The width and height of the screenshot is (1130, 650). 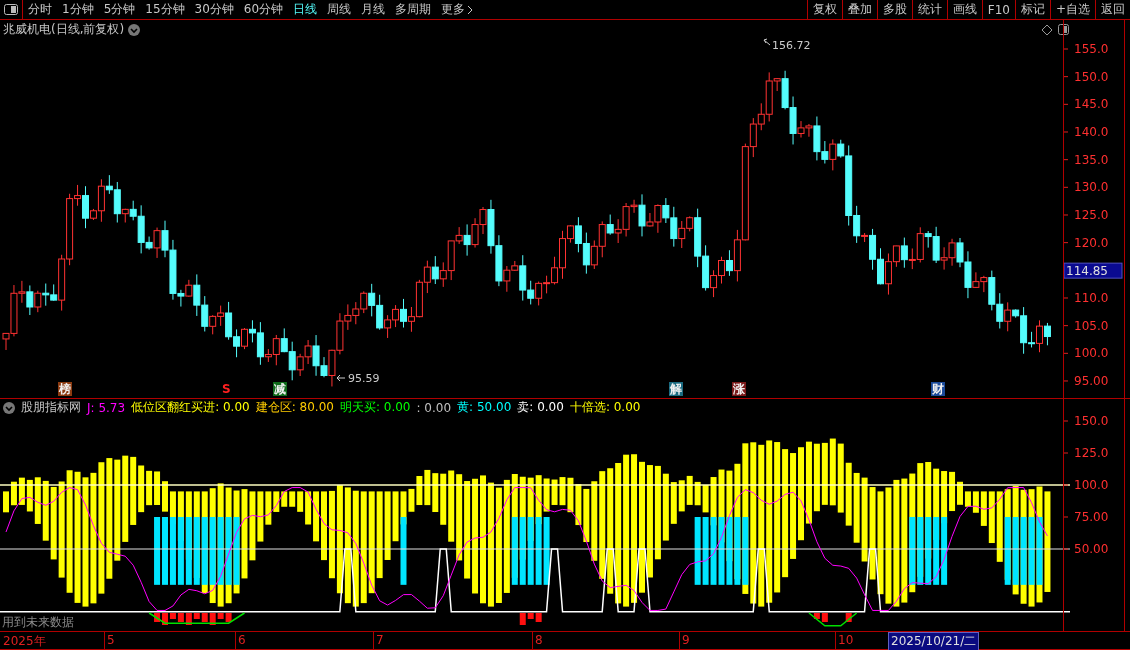 I want to click on indicator-value: J: 5.73, so click(x=106, y=407).